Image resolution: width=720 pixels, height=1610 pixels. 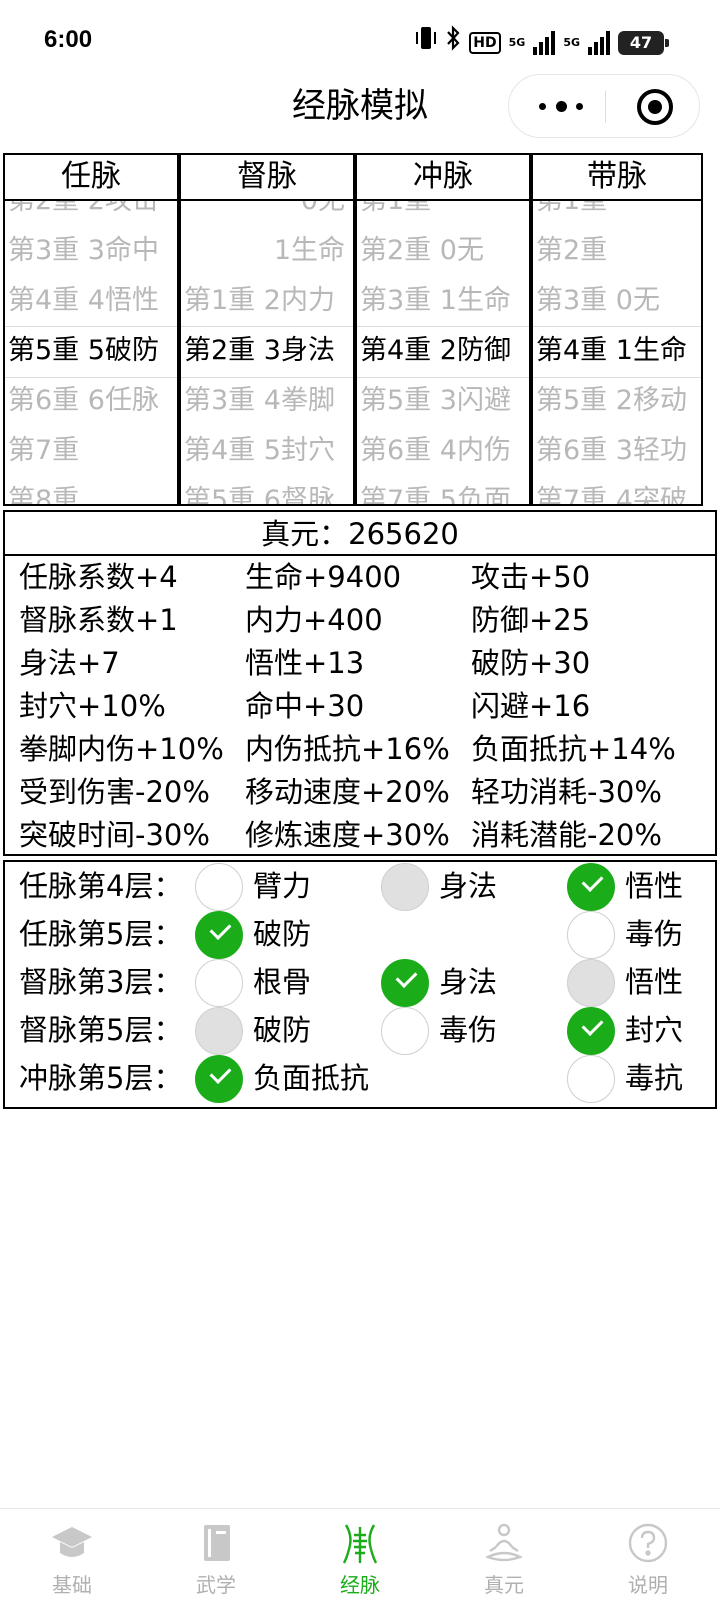 What do you see at coordinates (504, 1585) in the screenshot?
I see `tab-label: 真元` at bounding box center [504, 1585].